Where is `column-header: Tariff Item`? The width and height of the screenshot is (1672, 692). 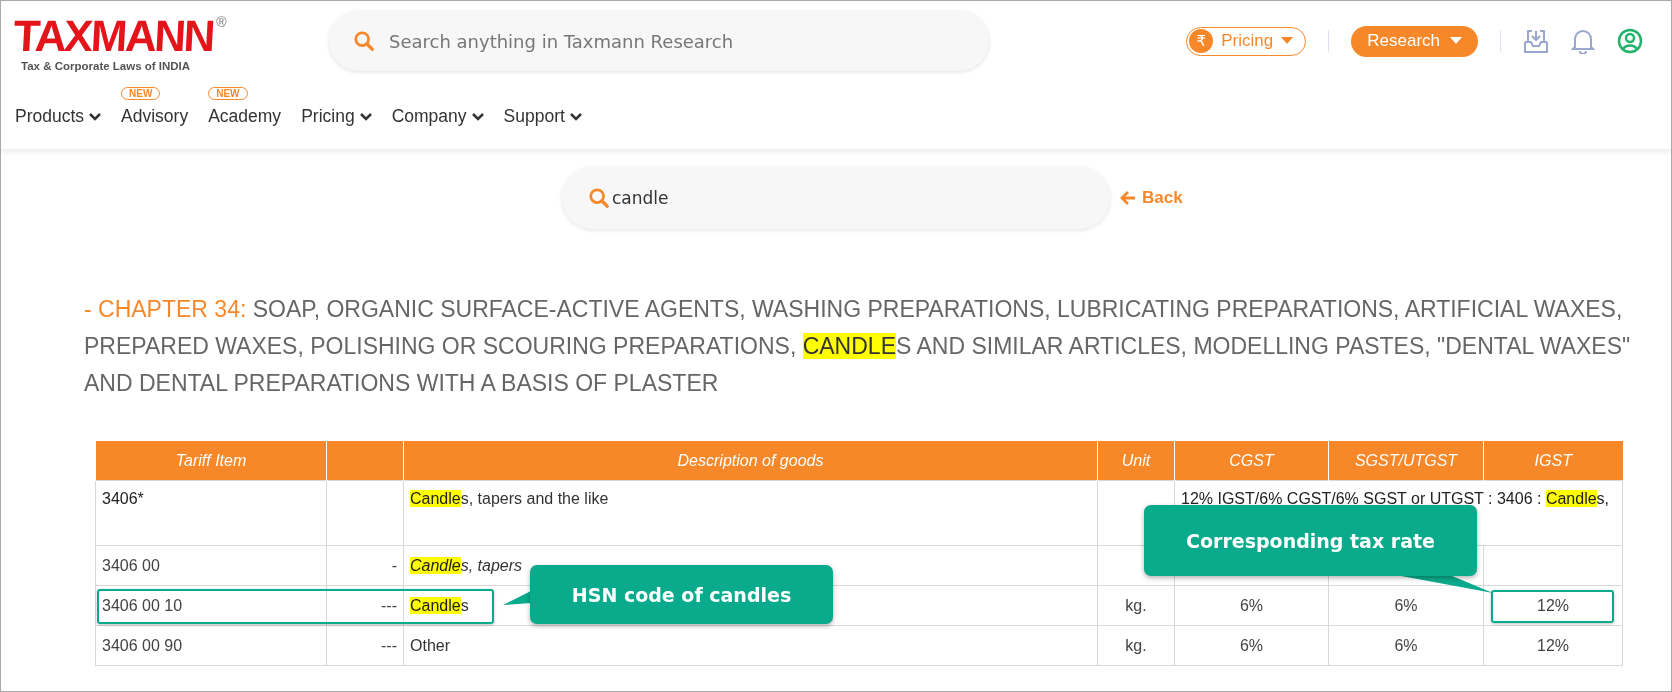
column-header: Tariff Item is located at coordinates (211, 461).